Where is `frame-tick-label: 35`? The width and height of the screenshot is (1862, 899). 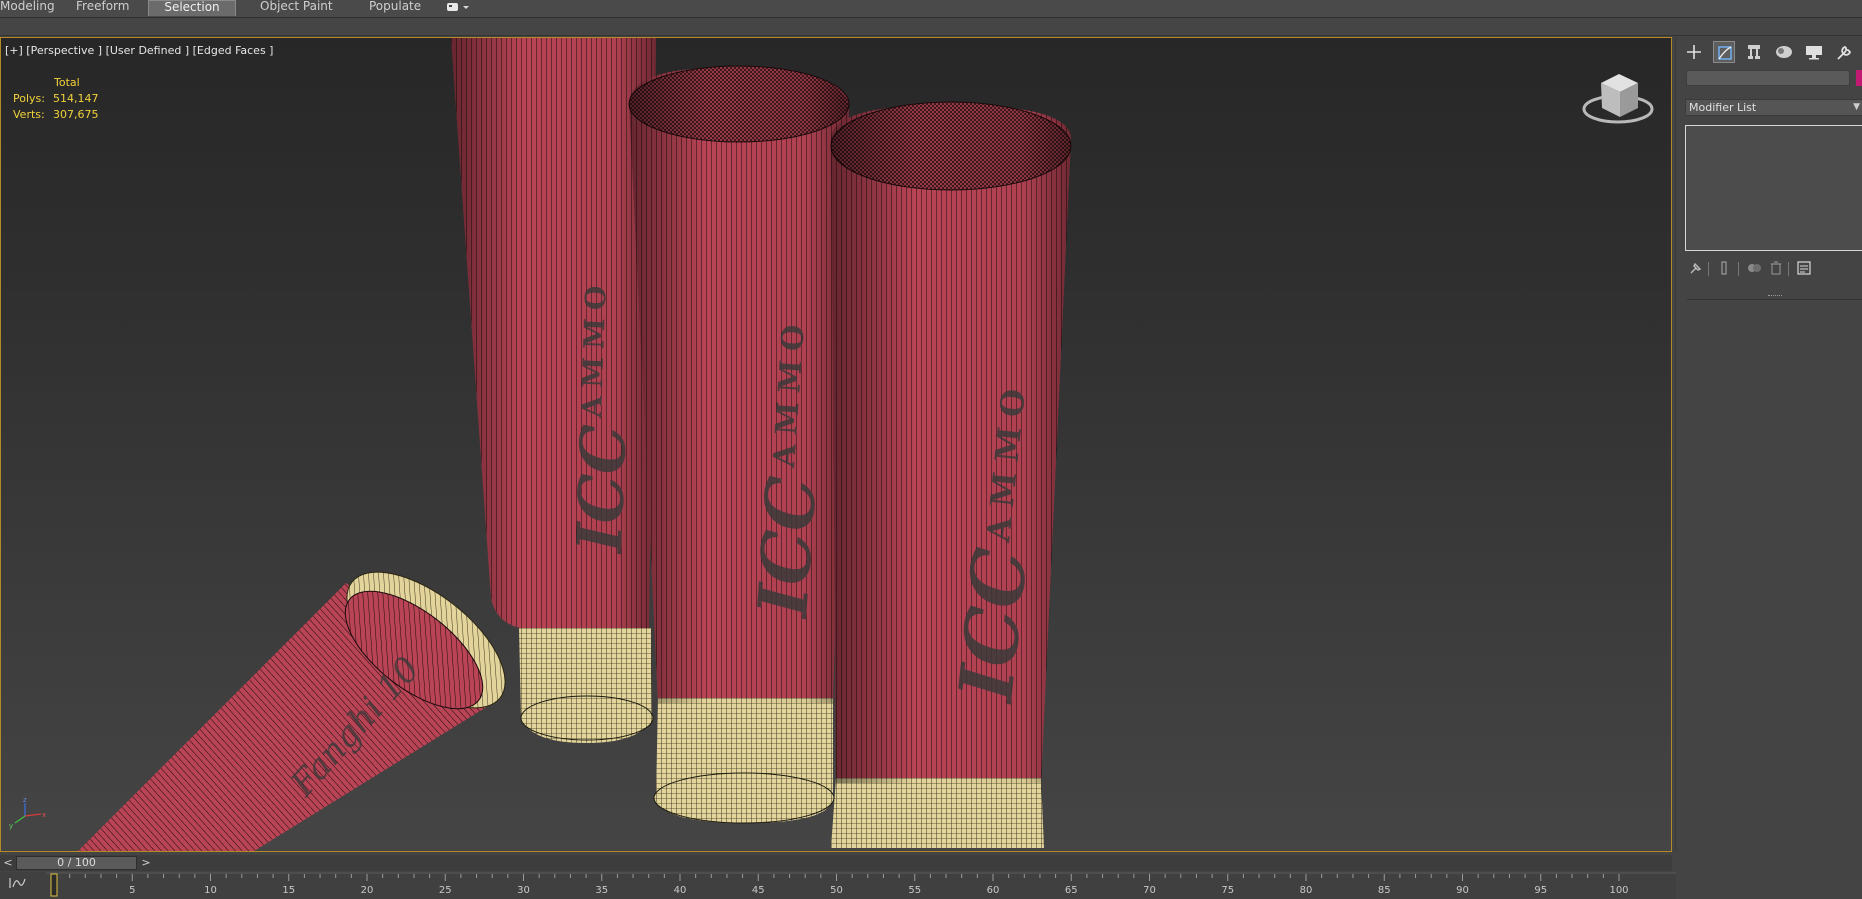 frame-tick-label: 35 is located at coordinates (601, 890).